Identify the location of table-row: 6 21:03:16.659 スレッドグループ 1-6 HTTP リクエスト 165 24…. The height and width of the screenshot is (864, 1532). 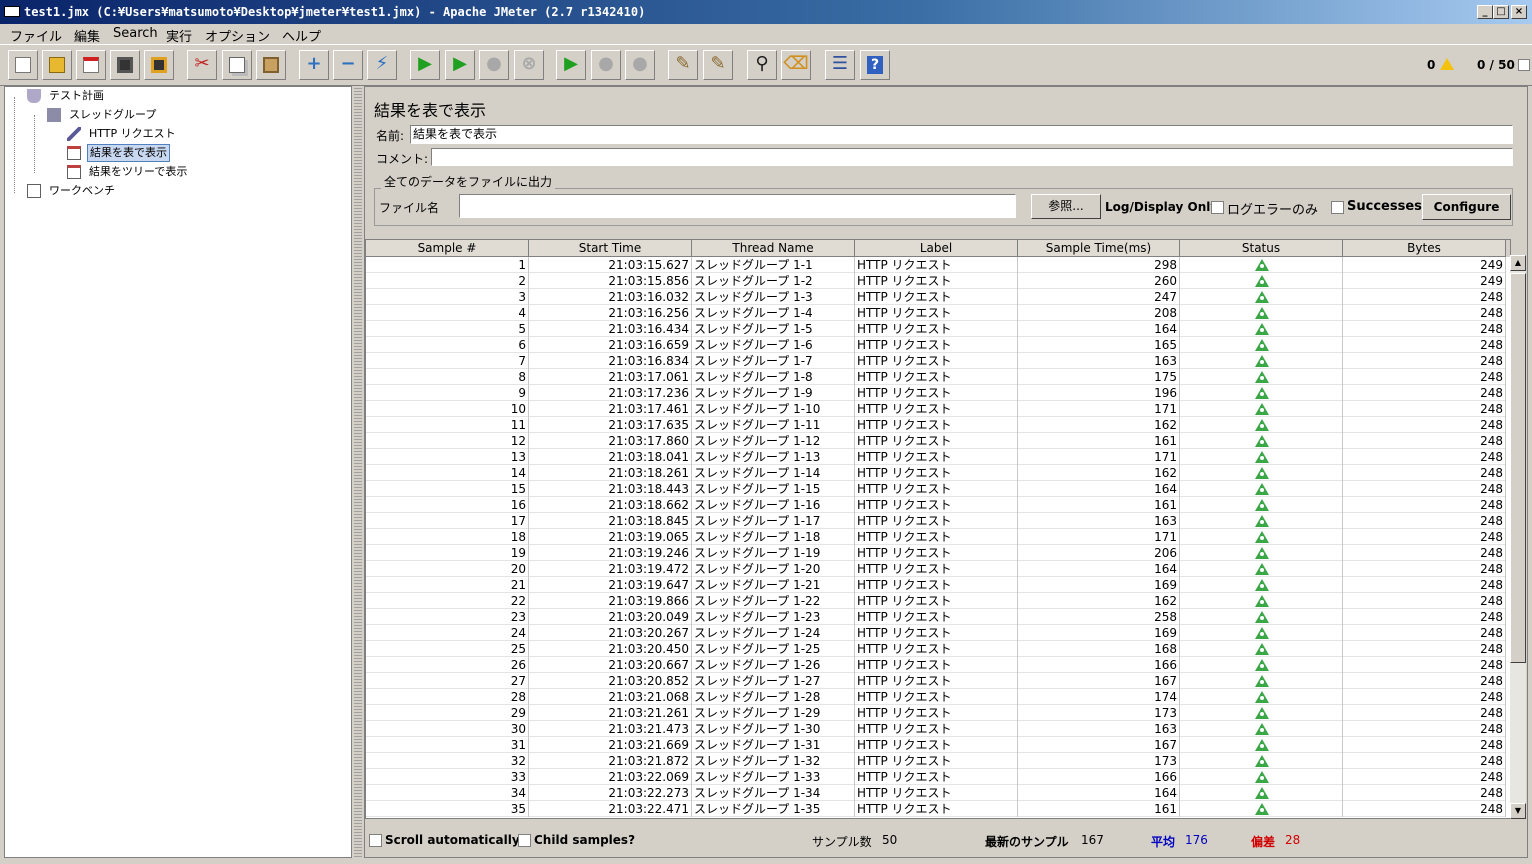
(936, 345).